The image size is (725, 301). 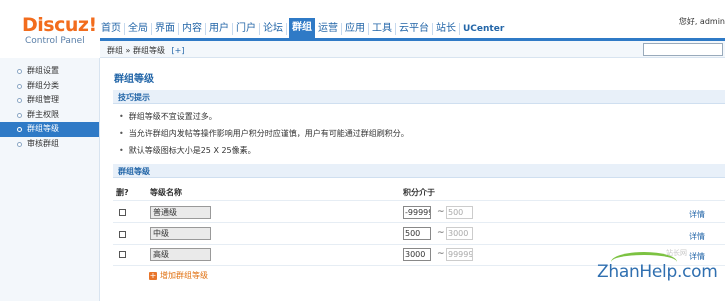 What do you see at coordinates (43, 100) in the screenshot?
I see `sidebar-item-label: 群组管理` at bounding box center [43, 100].